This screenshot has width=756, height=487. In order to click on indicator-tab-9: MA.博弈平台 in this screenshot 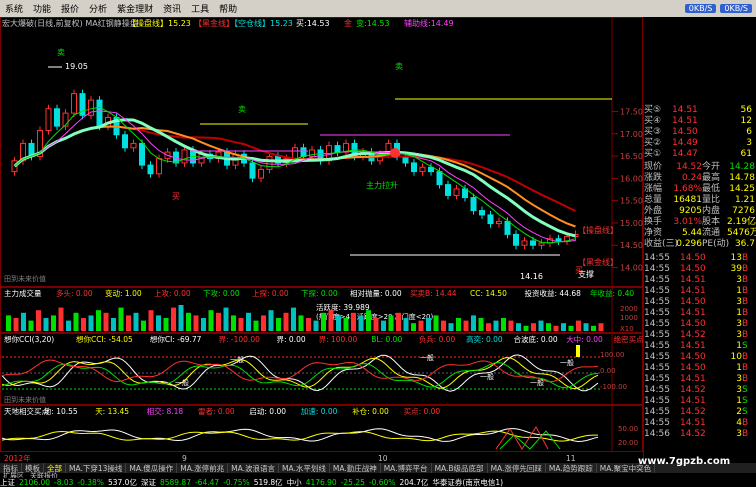, I will do `click(406, 468)`.